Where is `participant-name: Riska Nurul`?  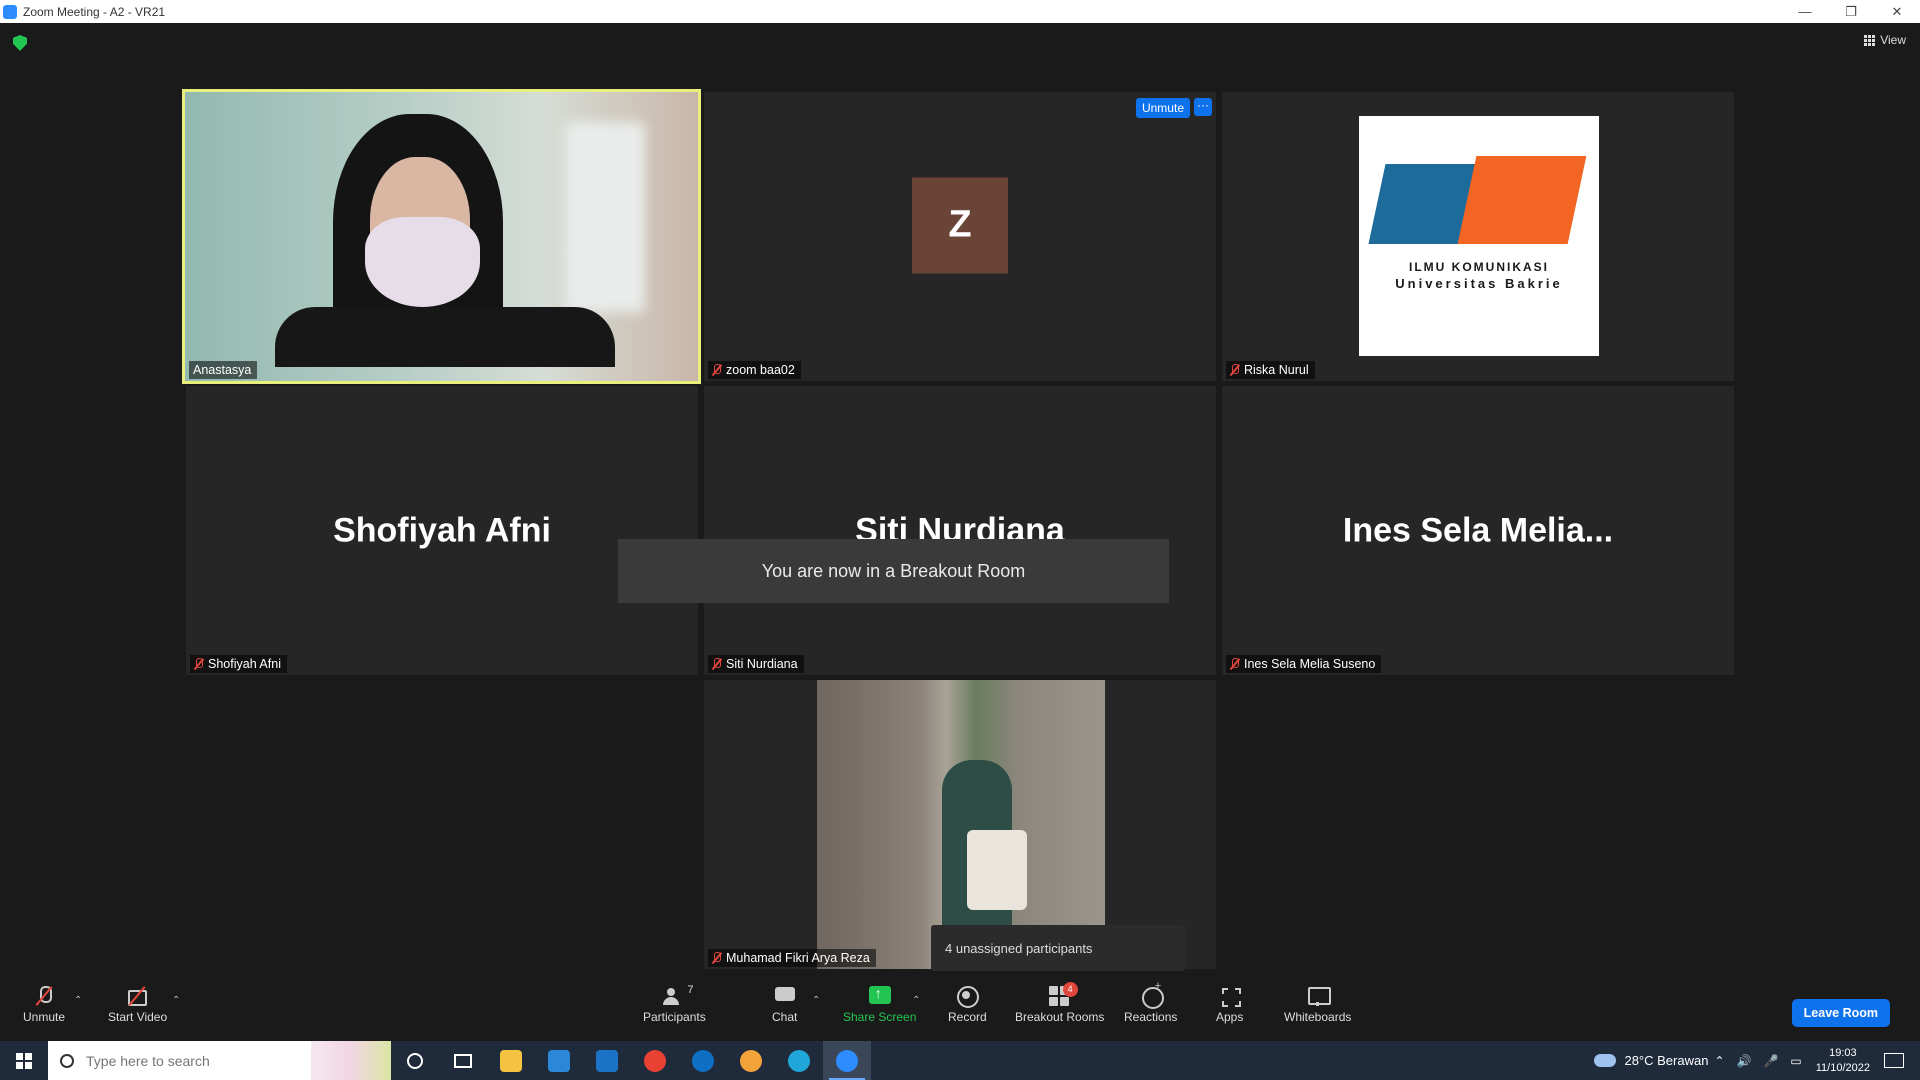 participant-name: Riska Nurul is located at coordinates (1276, 370).